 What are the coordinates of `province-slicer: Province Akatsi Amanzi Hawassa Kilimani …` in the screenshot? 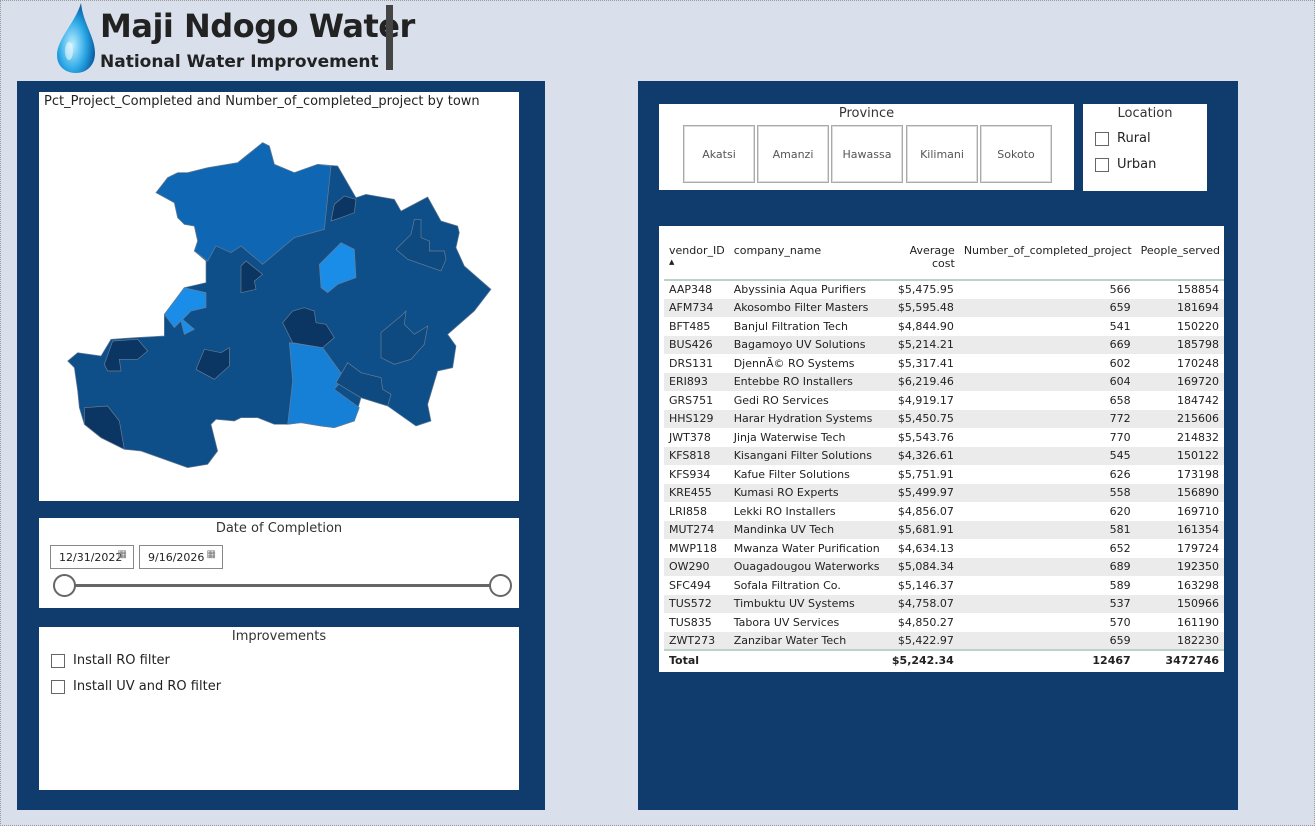 It's located at (866, 147).